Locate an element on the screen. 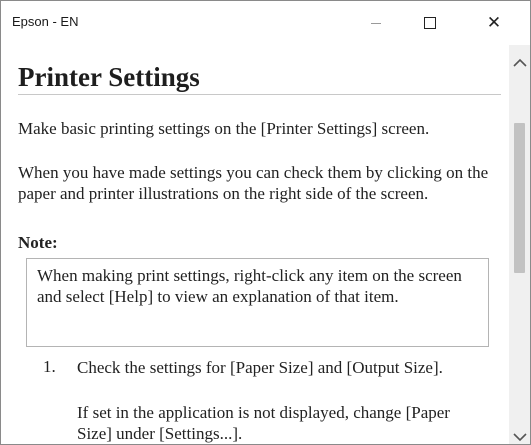 The image size is (531, 445). scroll-thumb is located at coordinates (519, 198).